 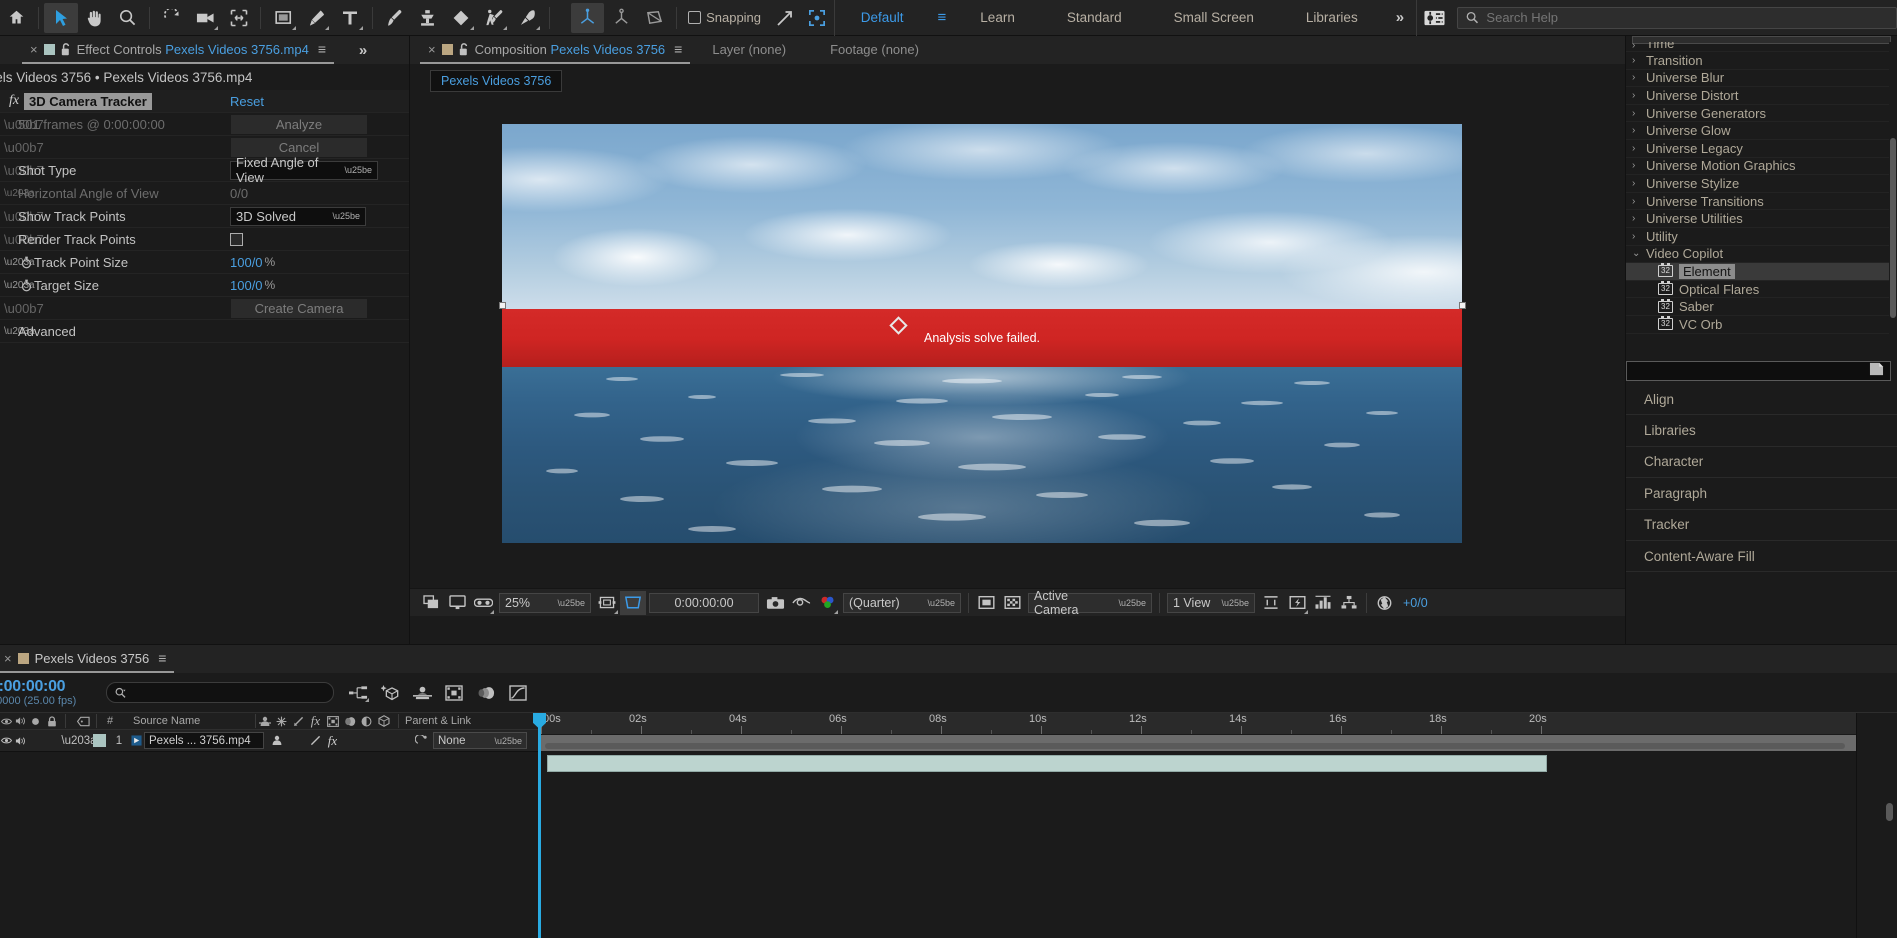 What do you see at coordinates (1271, 603) in the screenshot?
I see `toggle-pixel-aspect-icon` at bounding box center [1271, 603].